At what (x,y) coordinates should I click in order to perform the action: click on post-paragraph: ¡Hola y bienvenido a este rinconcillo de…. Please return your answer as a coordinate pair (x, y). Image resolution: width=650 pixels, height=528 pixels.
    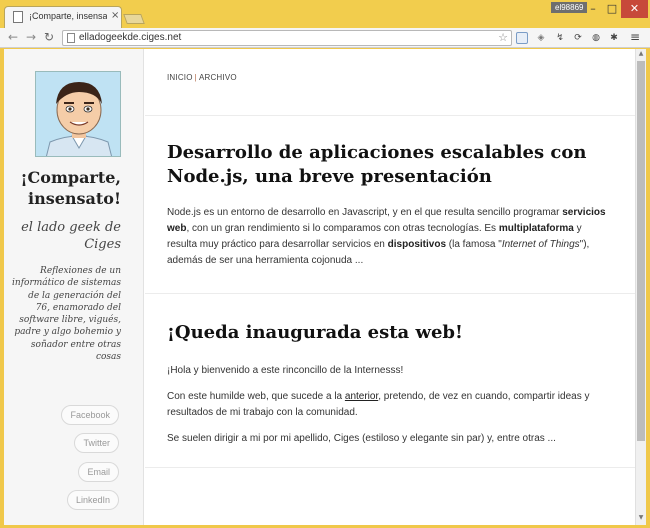
    Looking at the image, I should click on (285, 370).